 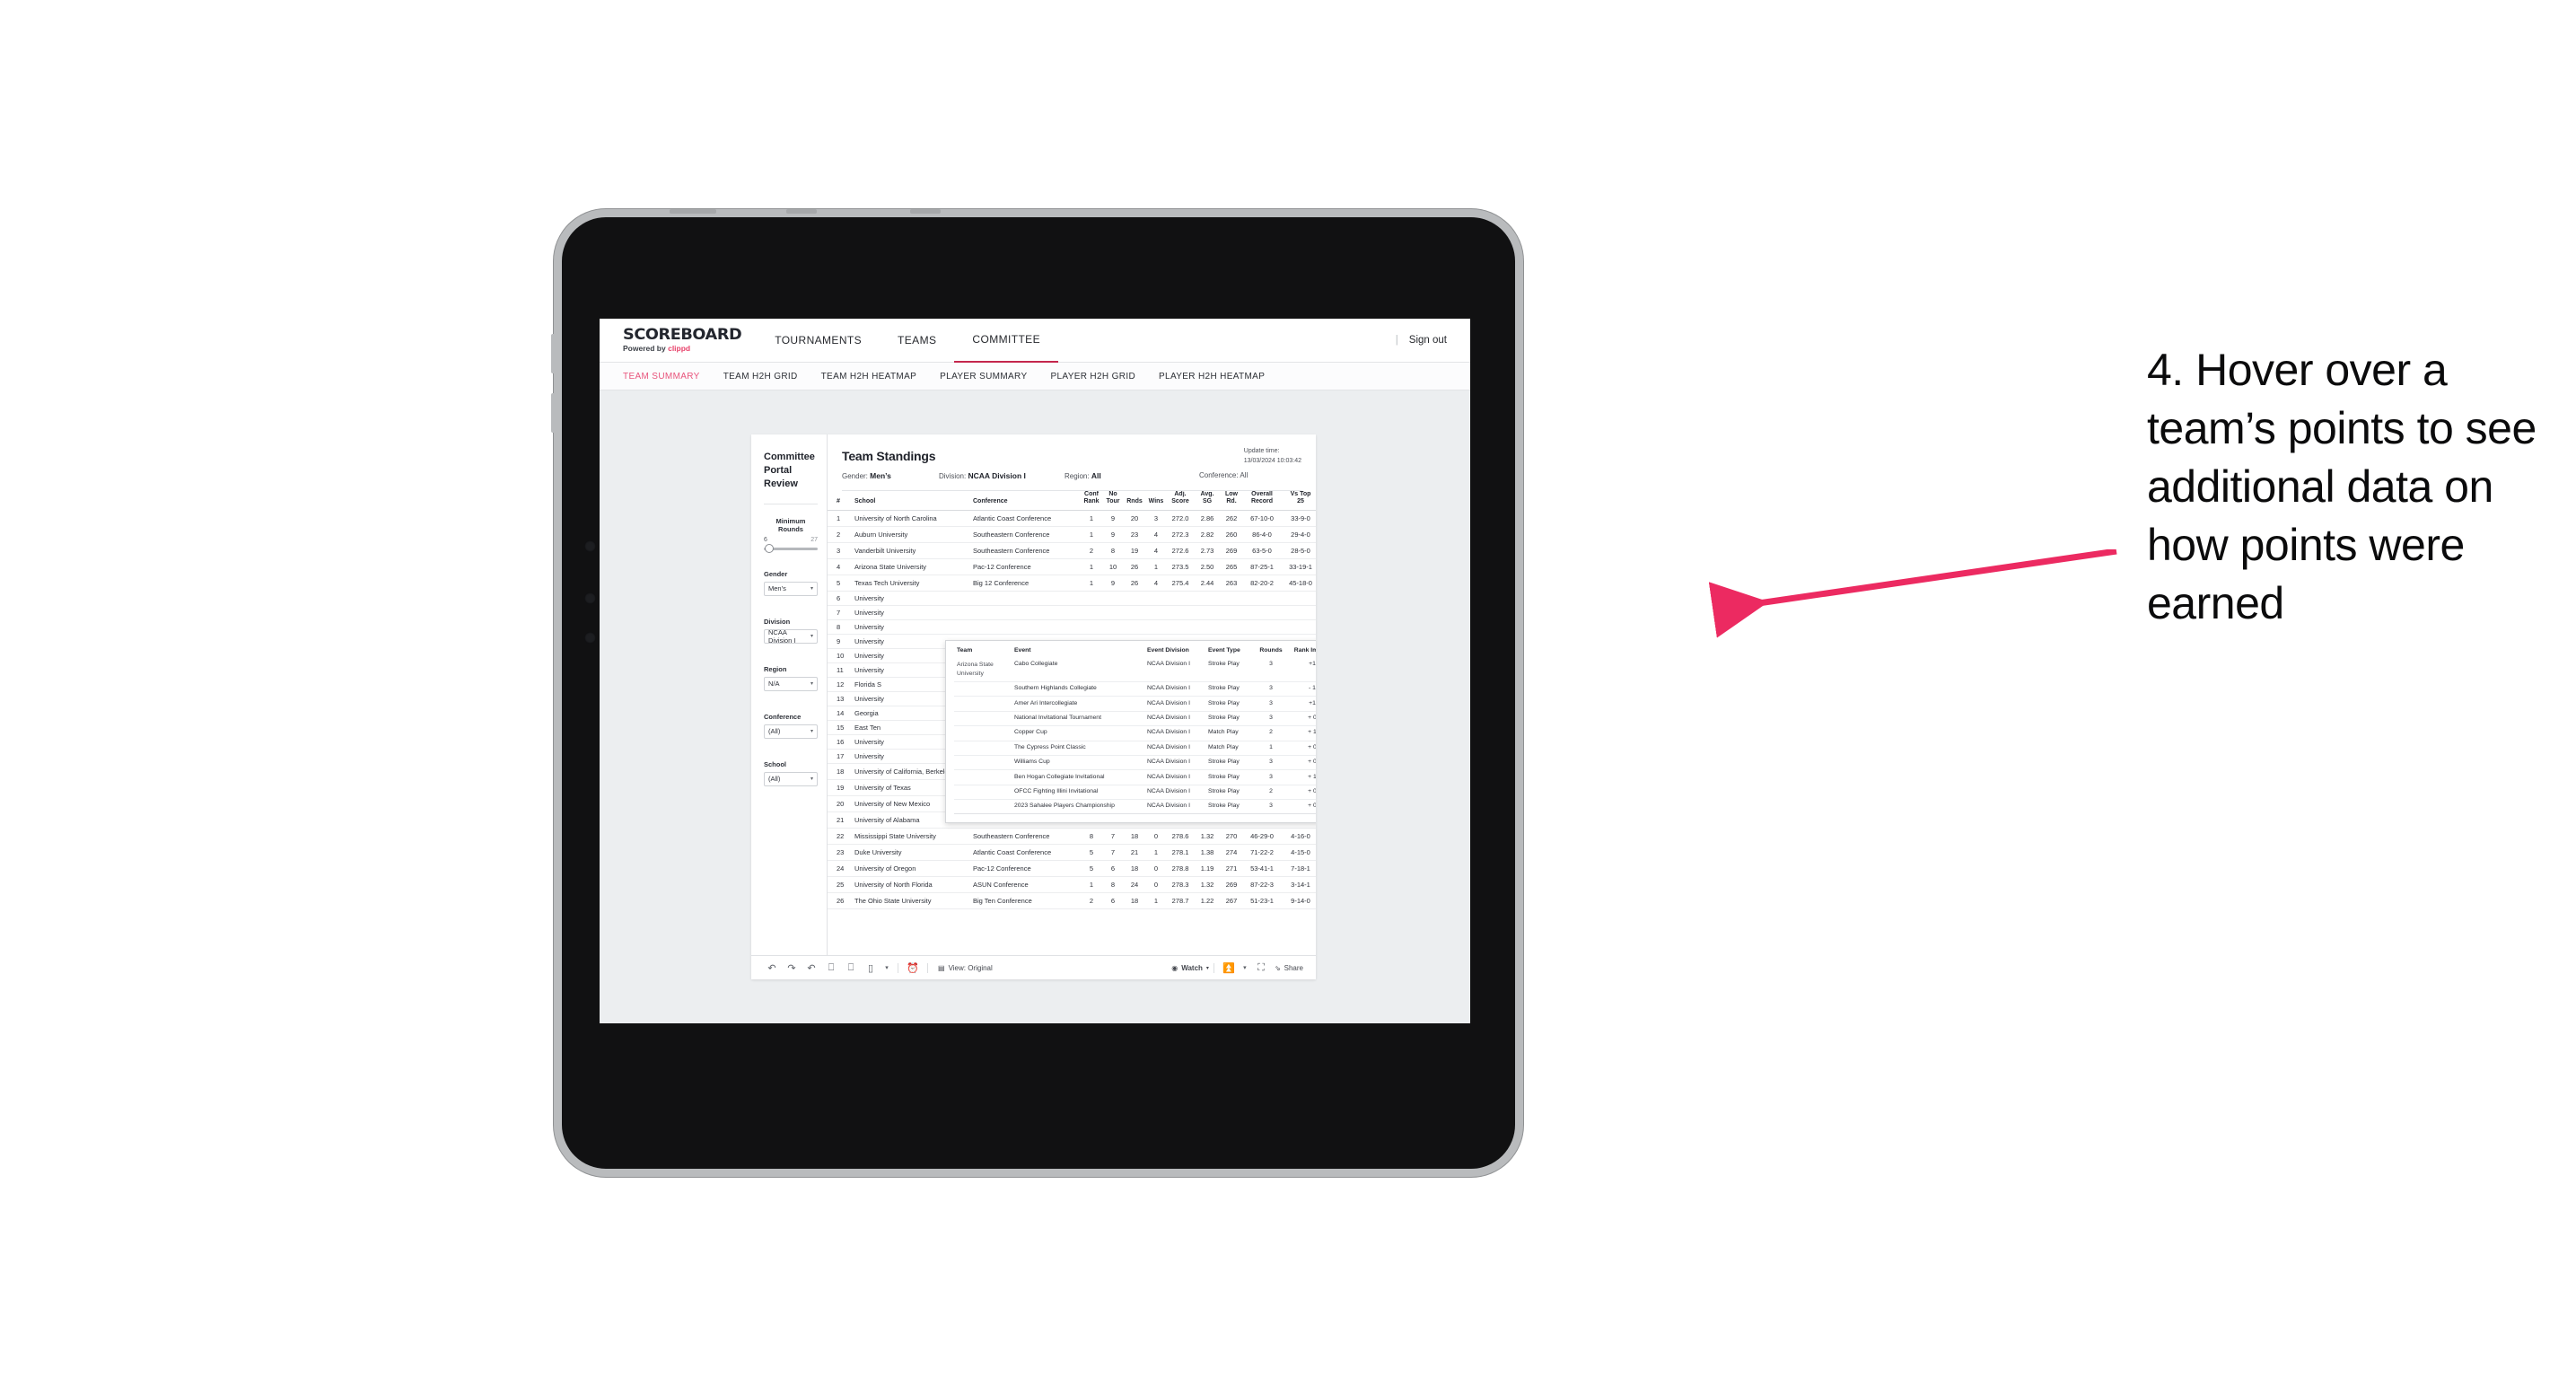 I want to click on filter-summary-gender-label: Gender:, so click(x=855, y=476).